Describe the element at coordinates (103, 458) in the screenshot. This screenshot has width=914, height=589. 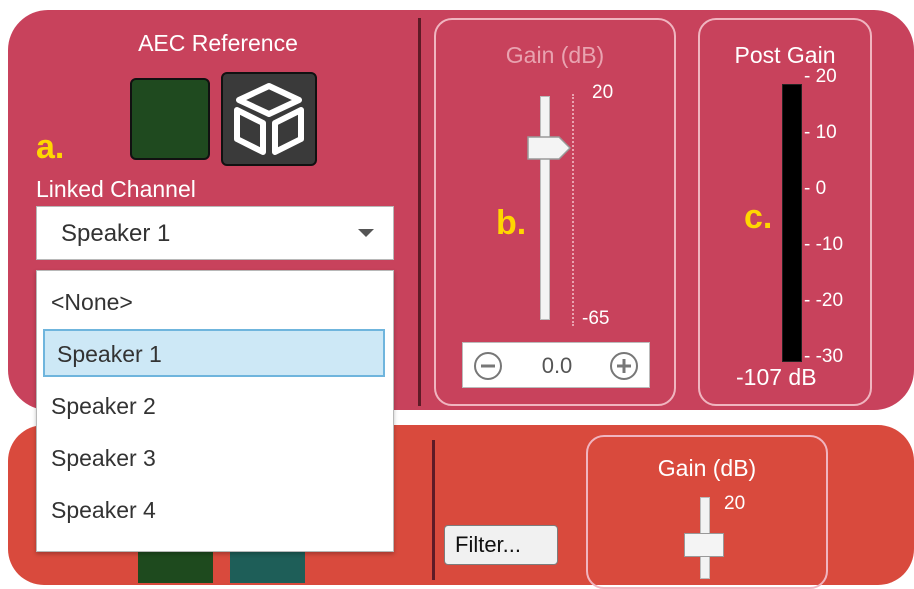
I see `dropdown-option-speaker-3: Speaker 3` at that location.